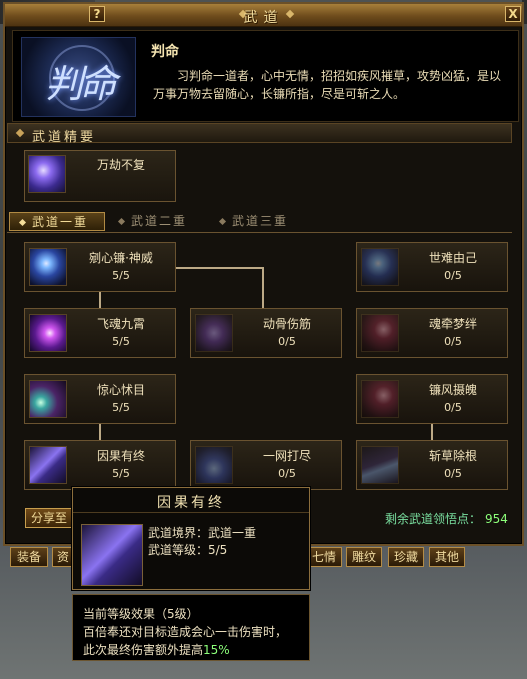  Describe the element at coordinates (433, 519) in the screenshot. I see `remaining-points-label: 剩余武道领悟点：` at that location.